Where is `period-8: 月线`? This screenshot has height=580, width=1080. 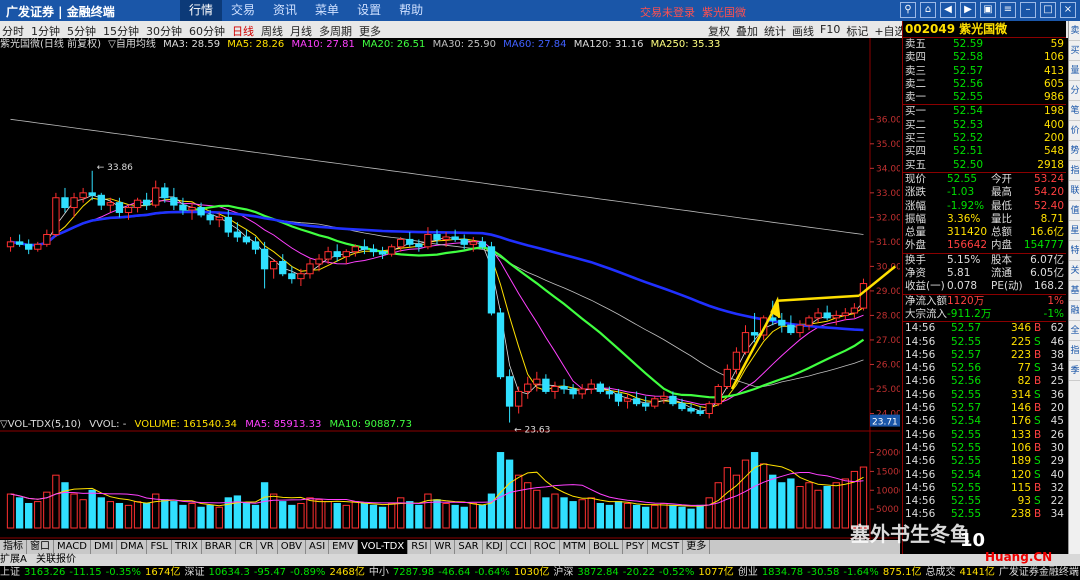 period-8: 月线 is located at coordinates (301, 31).